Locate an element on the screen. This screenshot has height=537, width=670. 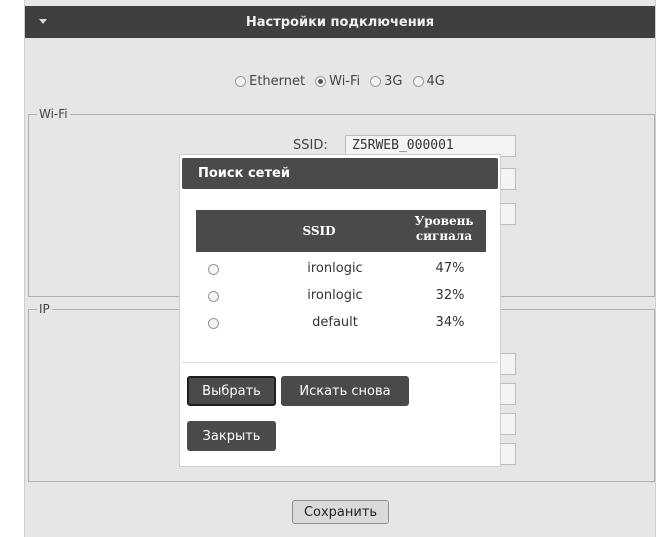
radio-4g is located at coordinates (418, 81).